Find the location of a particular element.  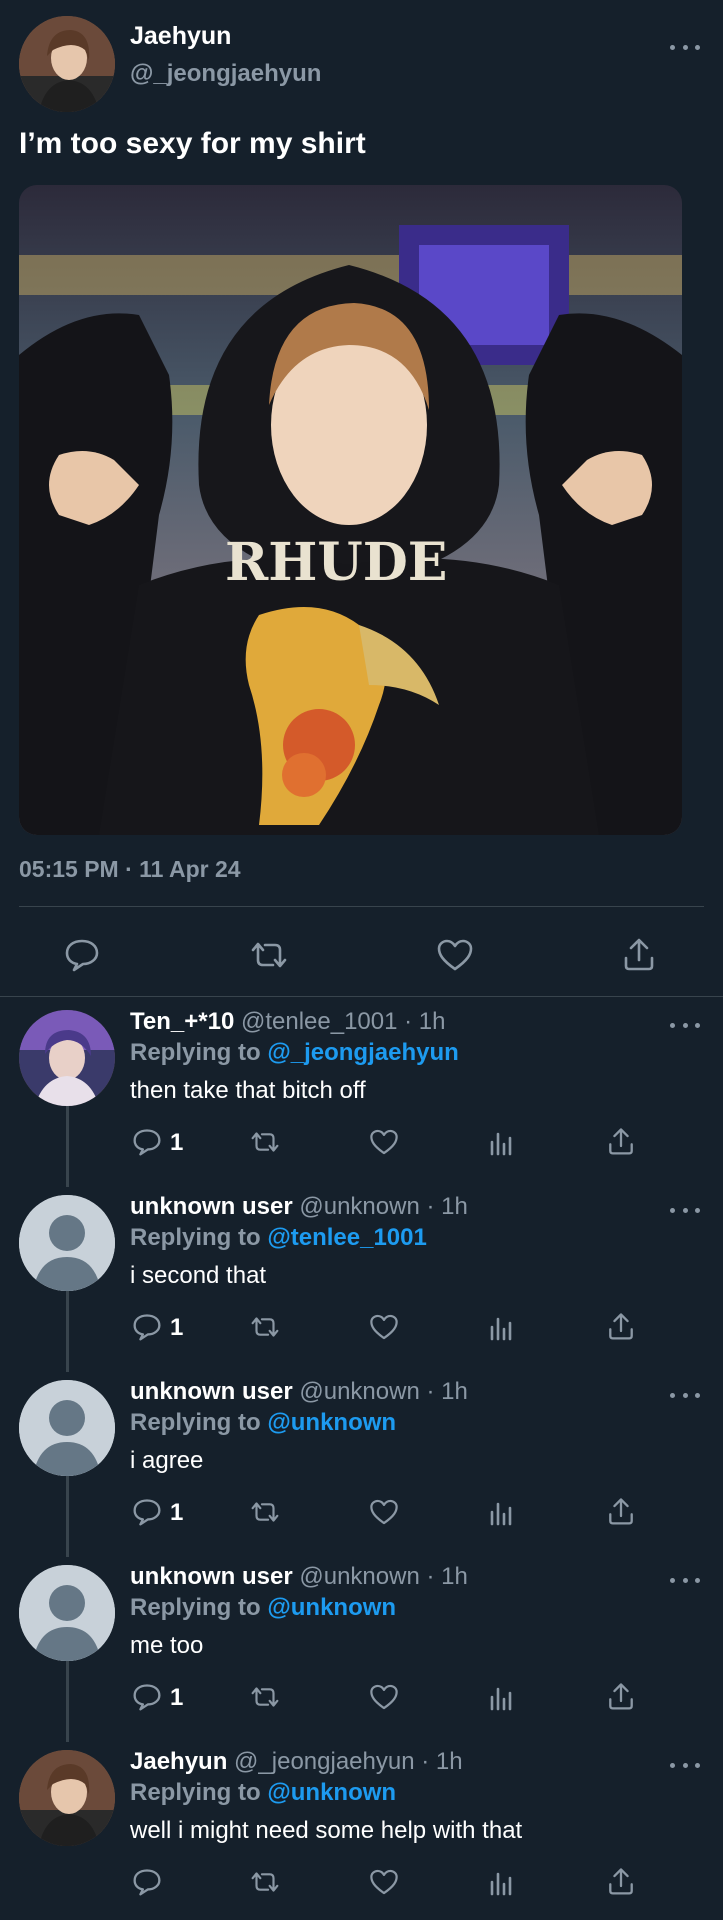

tweet-timestamp: 05:15 PM · 11 Apr 24 is located at coordinates (130, 869).